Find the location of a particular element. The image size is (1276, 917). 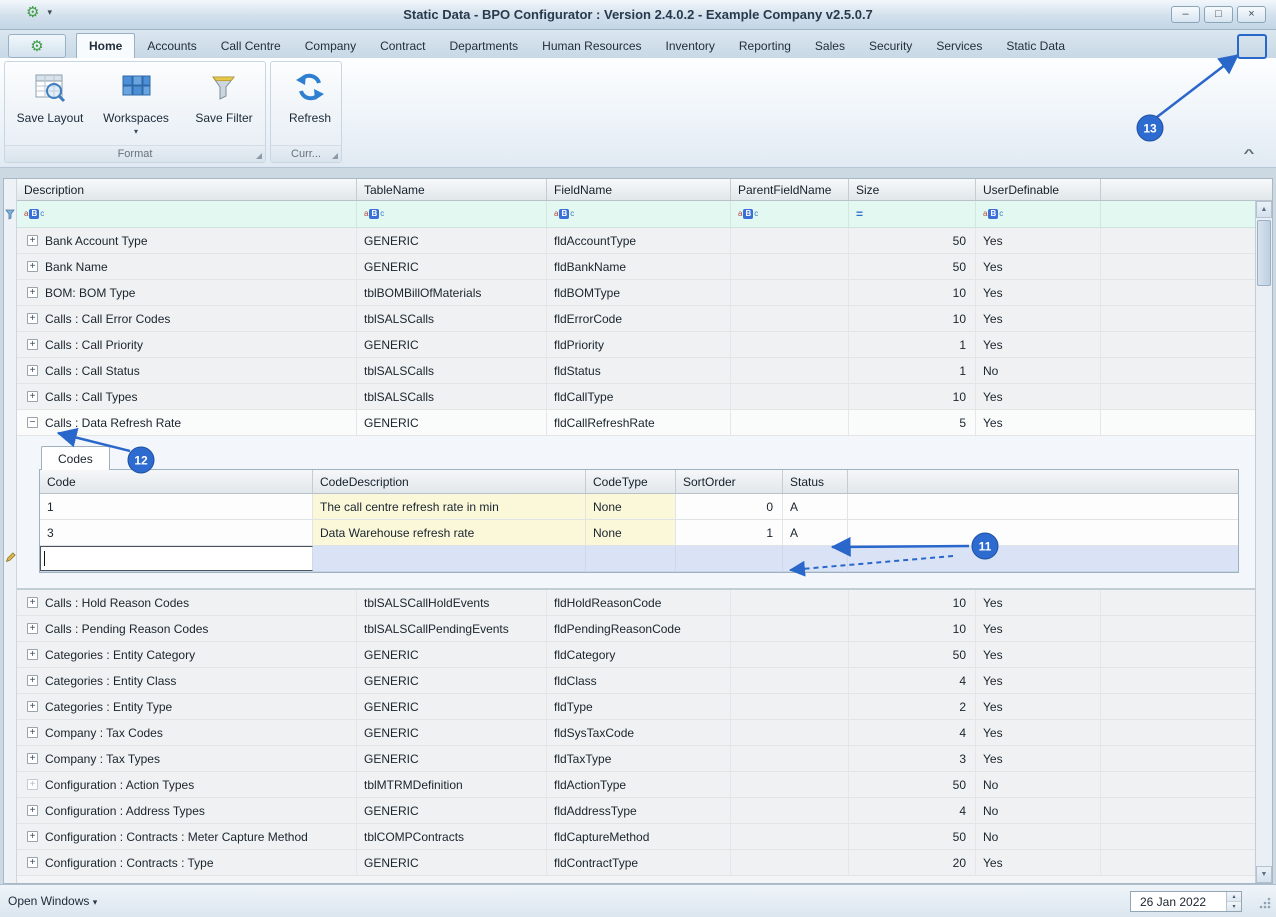

column-header-parentfieldname: ParentFieldName is located at coordinates (790, 189).